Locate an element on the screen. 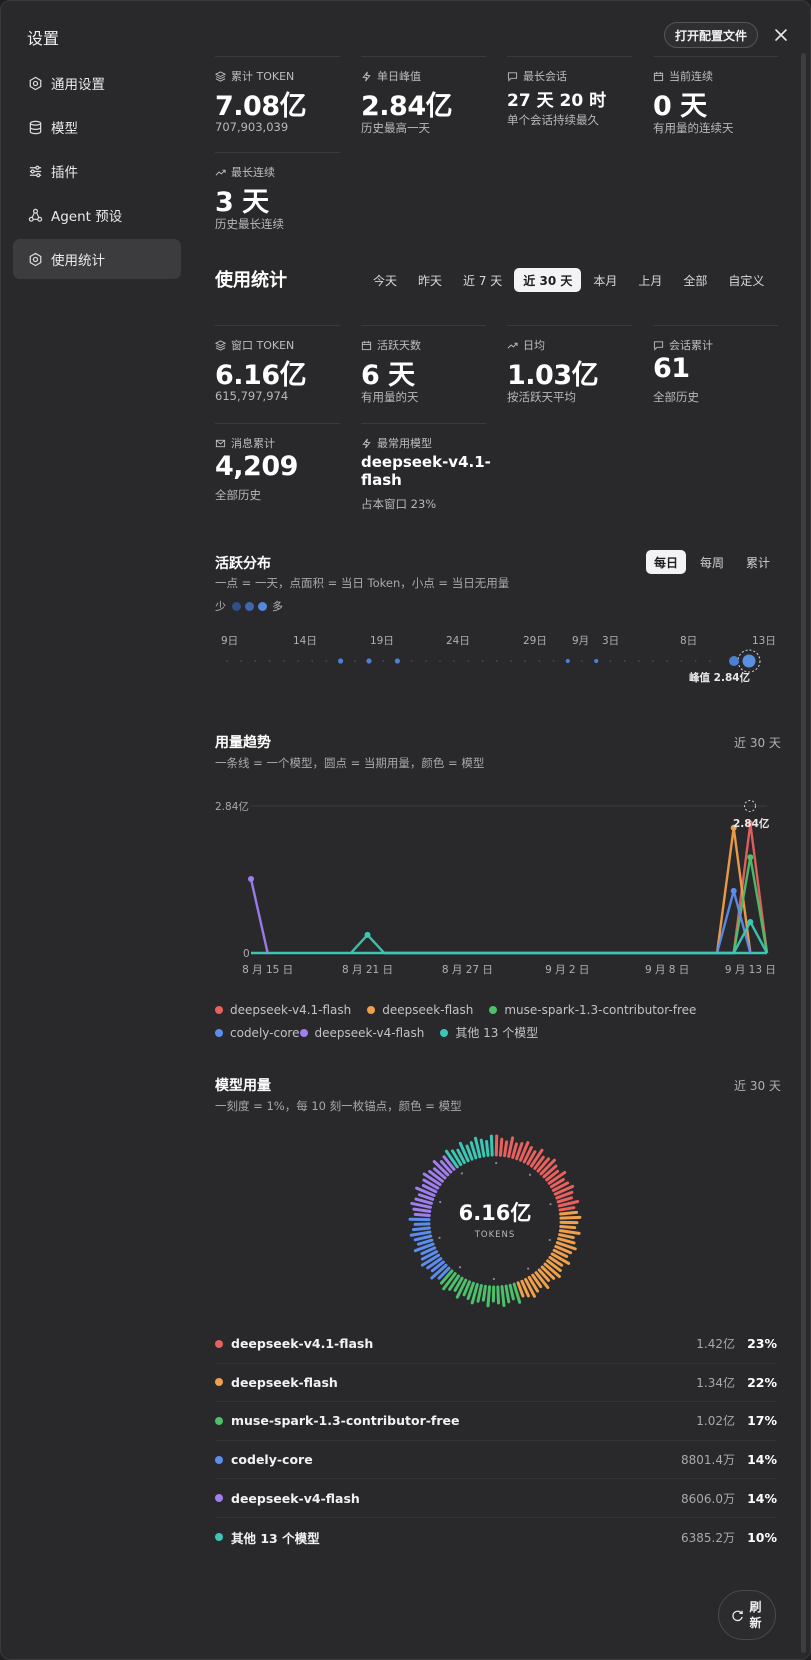 The width and height of the screenshot is (811, 1660). stat-value: 3 天 is located at coordinates (242, 202).